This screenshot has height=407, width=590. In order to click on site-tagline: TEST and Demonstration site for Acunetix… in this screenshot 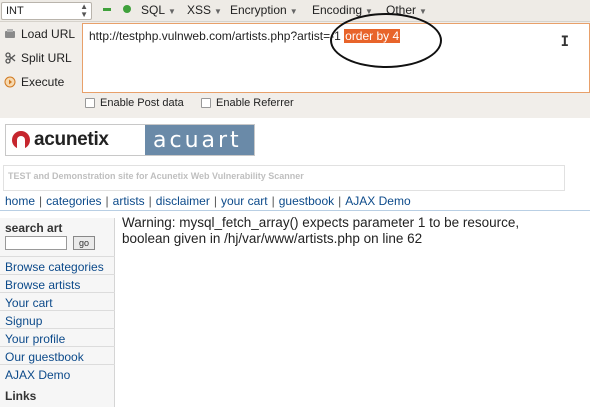, I will do `click(284, 178)`.